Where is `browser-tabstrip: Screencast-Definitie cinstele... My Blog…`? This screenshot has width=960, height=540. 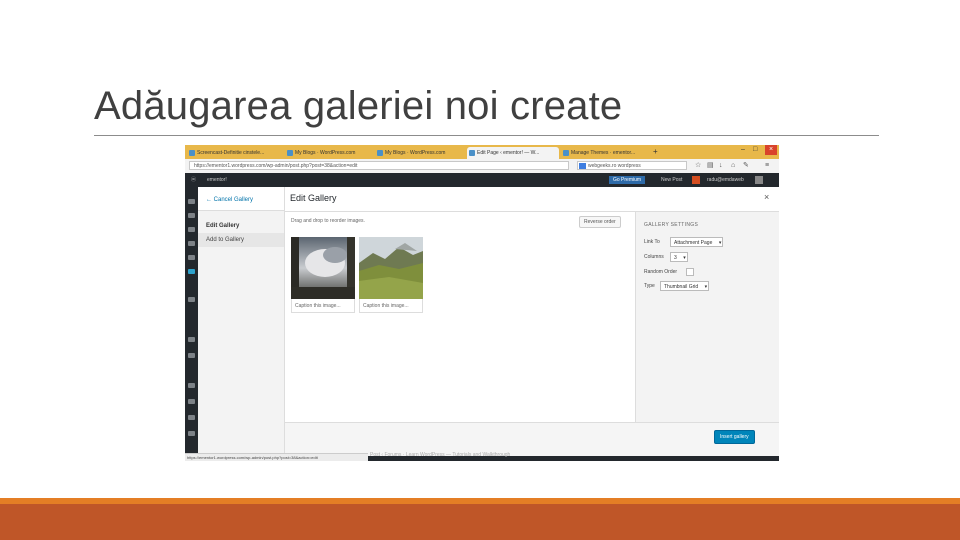
browser-tabstrip: Screencast-Definitie cinstele... My Blog… is located at coordinates (482, 152).